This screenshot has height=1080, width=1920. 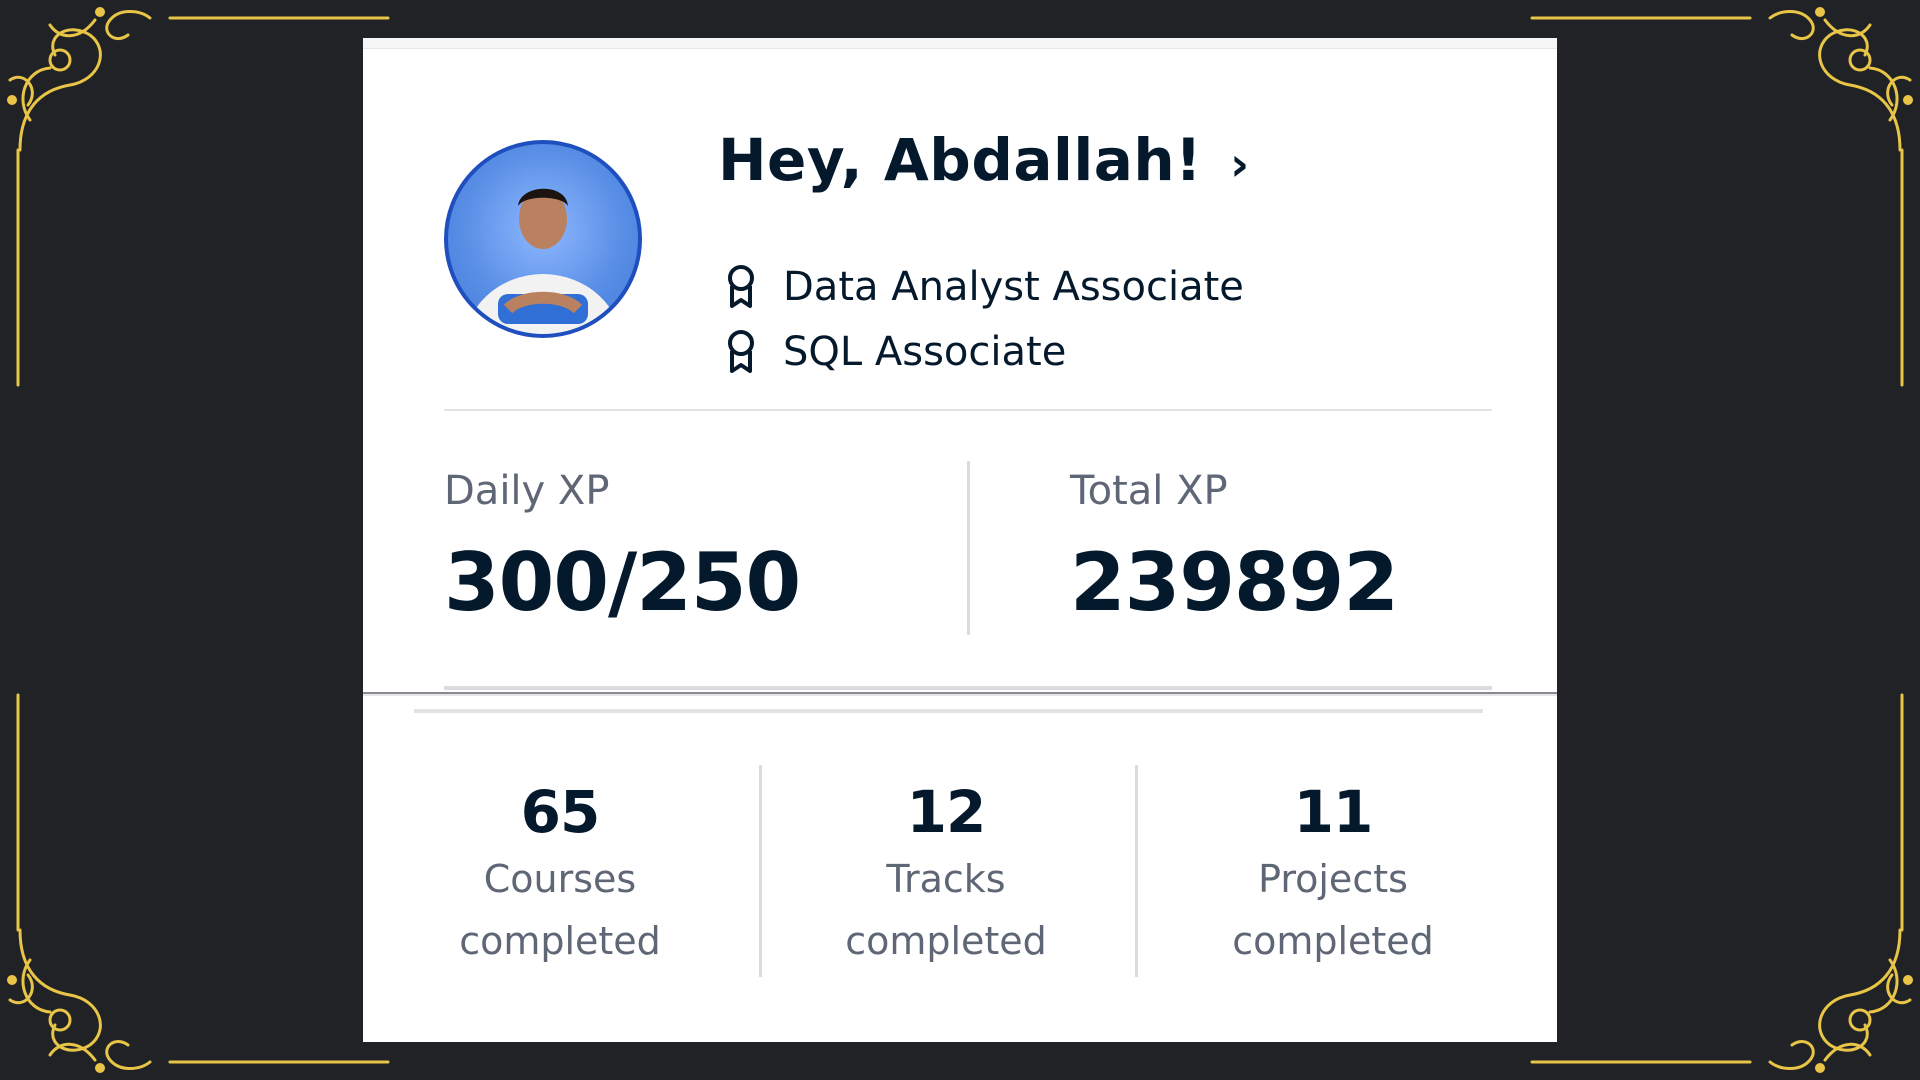 I want to click on stat-label-line1: Projects, so click(x=1333, y=879).